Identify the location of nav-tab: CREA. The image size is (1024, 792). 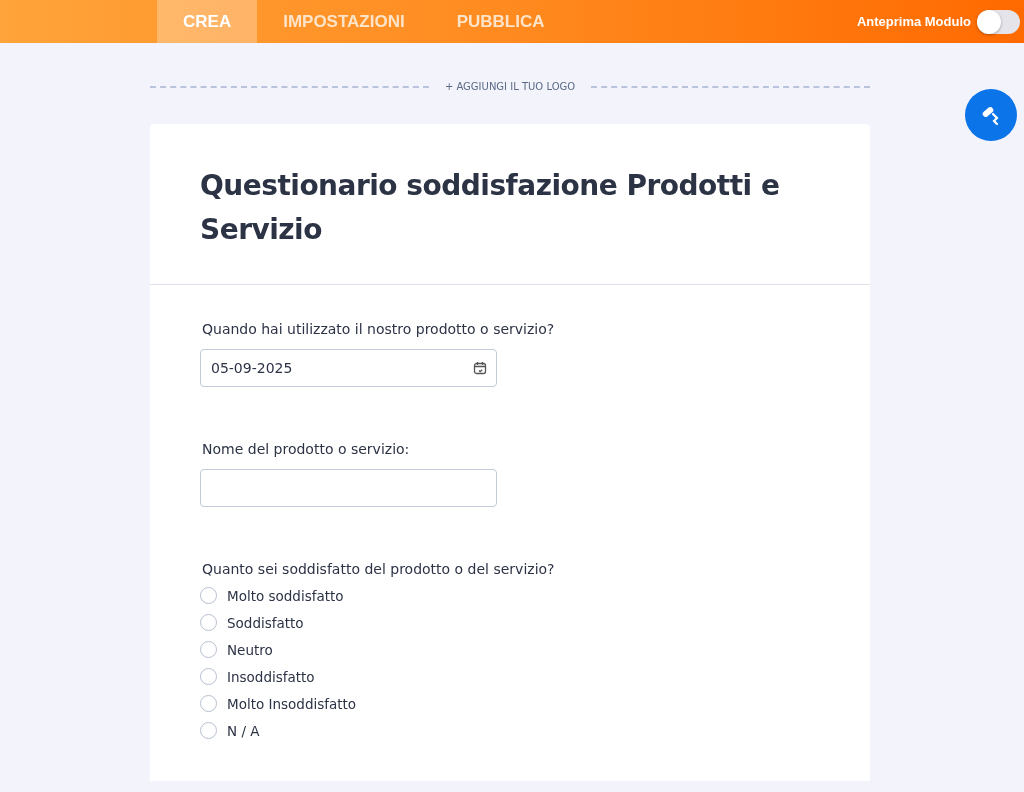
(207, 21).